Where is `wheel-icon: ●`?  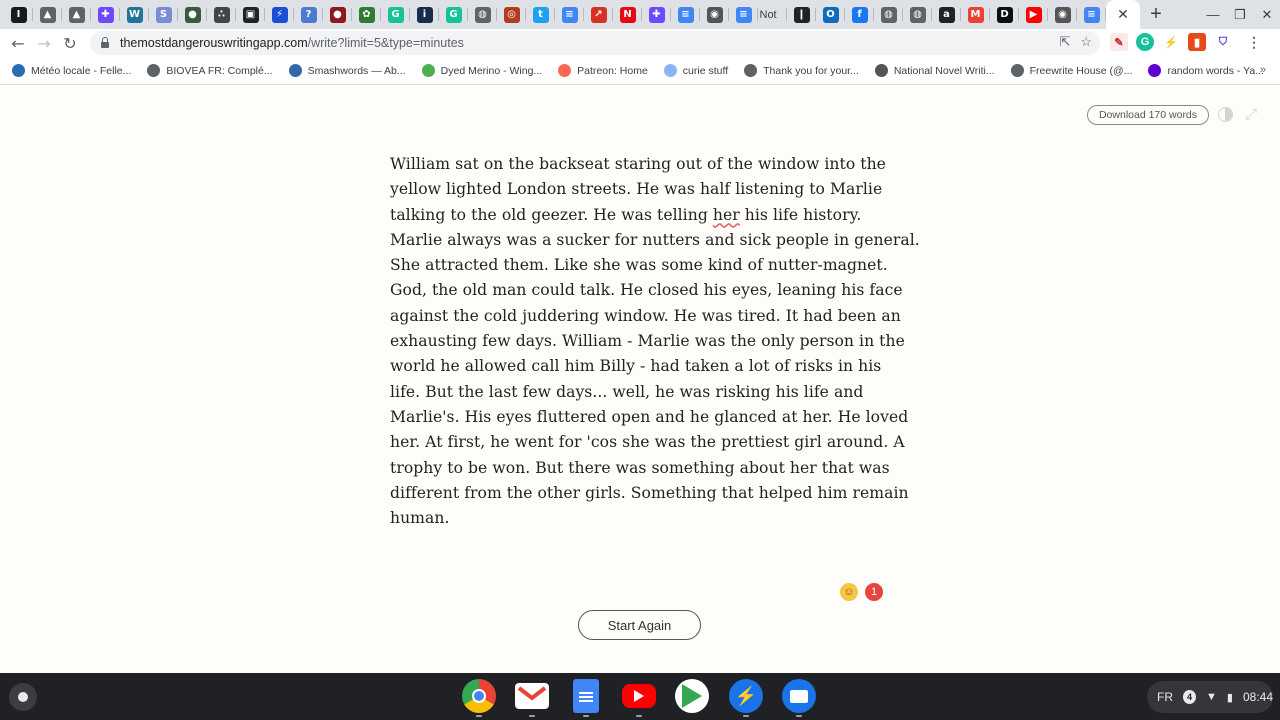 wheel-icon: ● is located at coordinates (192, 14).